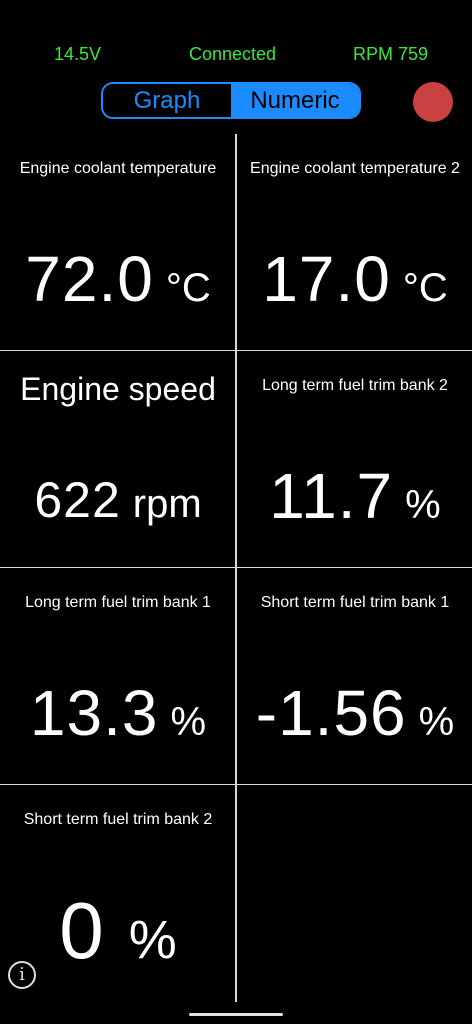 This screenshot has height=1024, width=472. Describe the element at coordinates (355, 385) in the screenshot. I see `gauge-label: Long term fuel trim bank 2` at that location.